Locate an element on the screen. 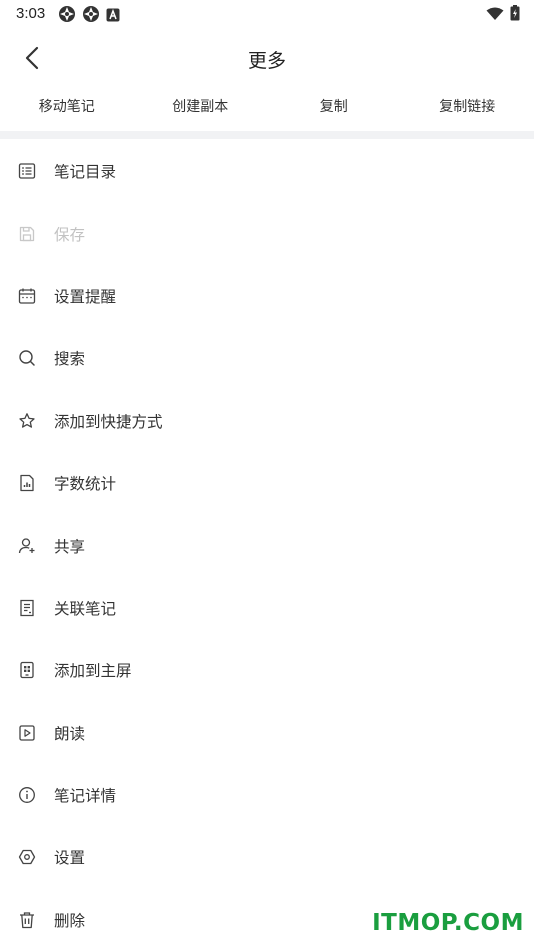 Image resolution: width=534 pixels, height=951 pixels. page-title: 更多 is located at coordinates (267, 59).